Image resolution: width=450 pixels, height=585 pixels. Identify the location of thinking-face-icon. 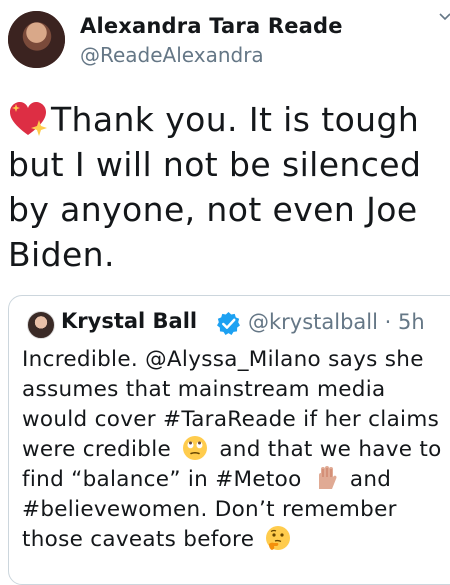
(278, 538).